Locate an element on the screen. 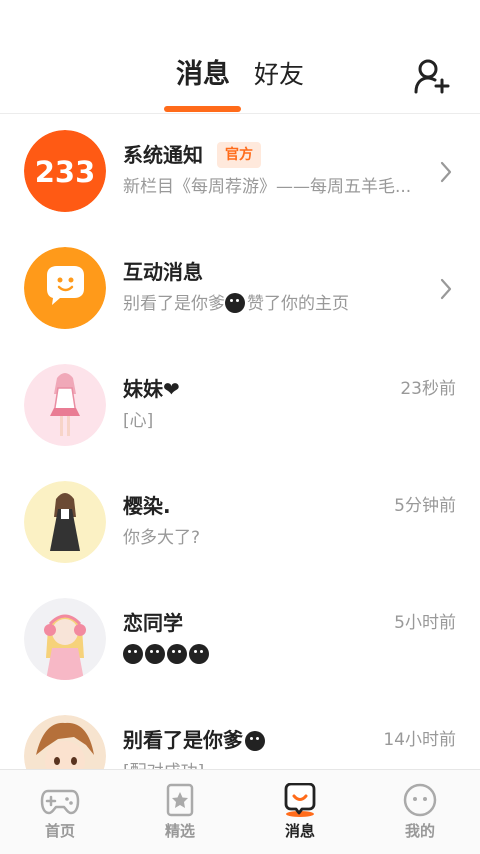  conversation-name: 互动消息 is located at coordinates (163, 272).